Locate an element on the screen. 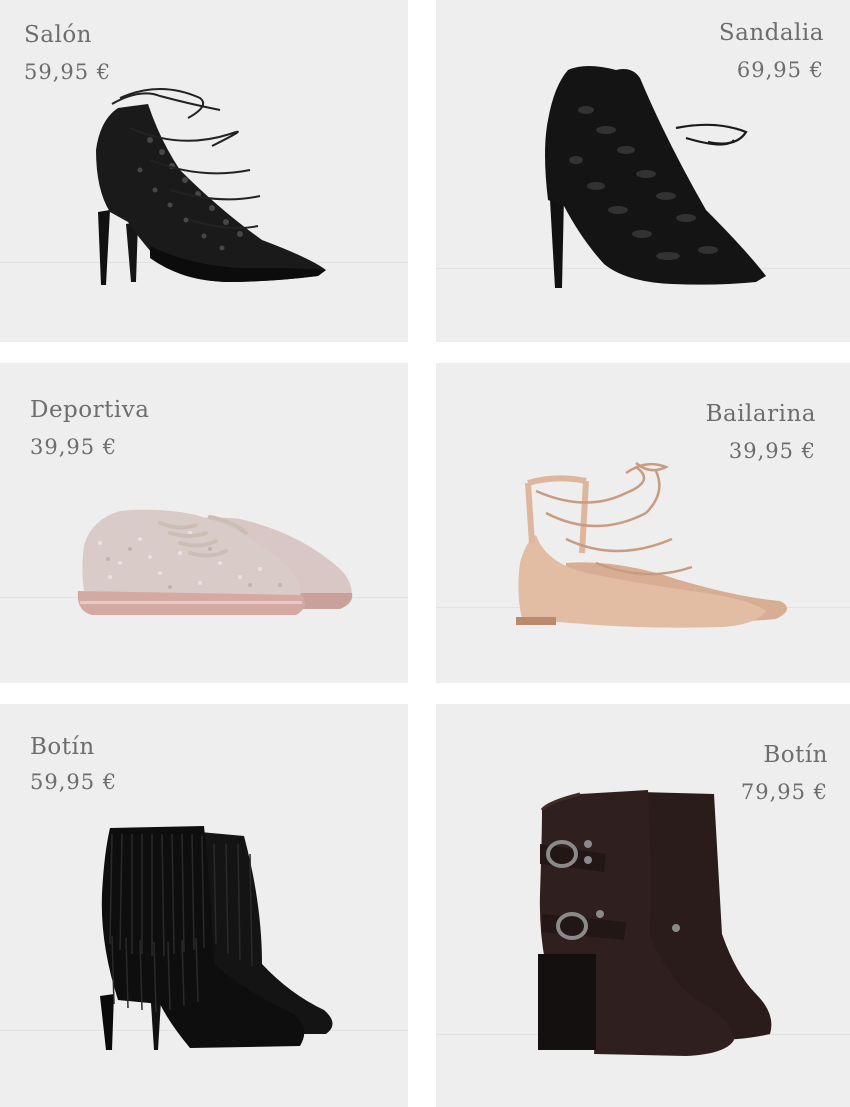 The height and width of the screenshot is (1107, 850). black-lace-up-pump-shoe-image is located at coordinates (204, 171).